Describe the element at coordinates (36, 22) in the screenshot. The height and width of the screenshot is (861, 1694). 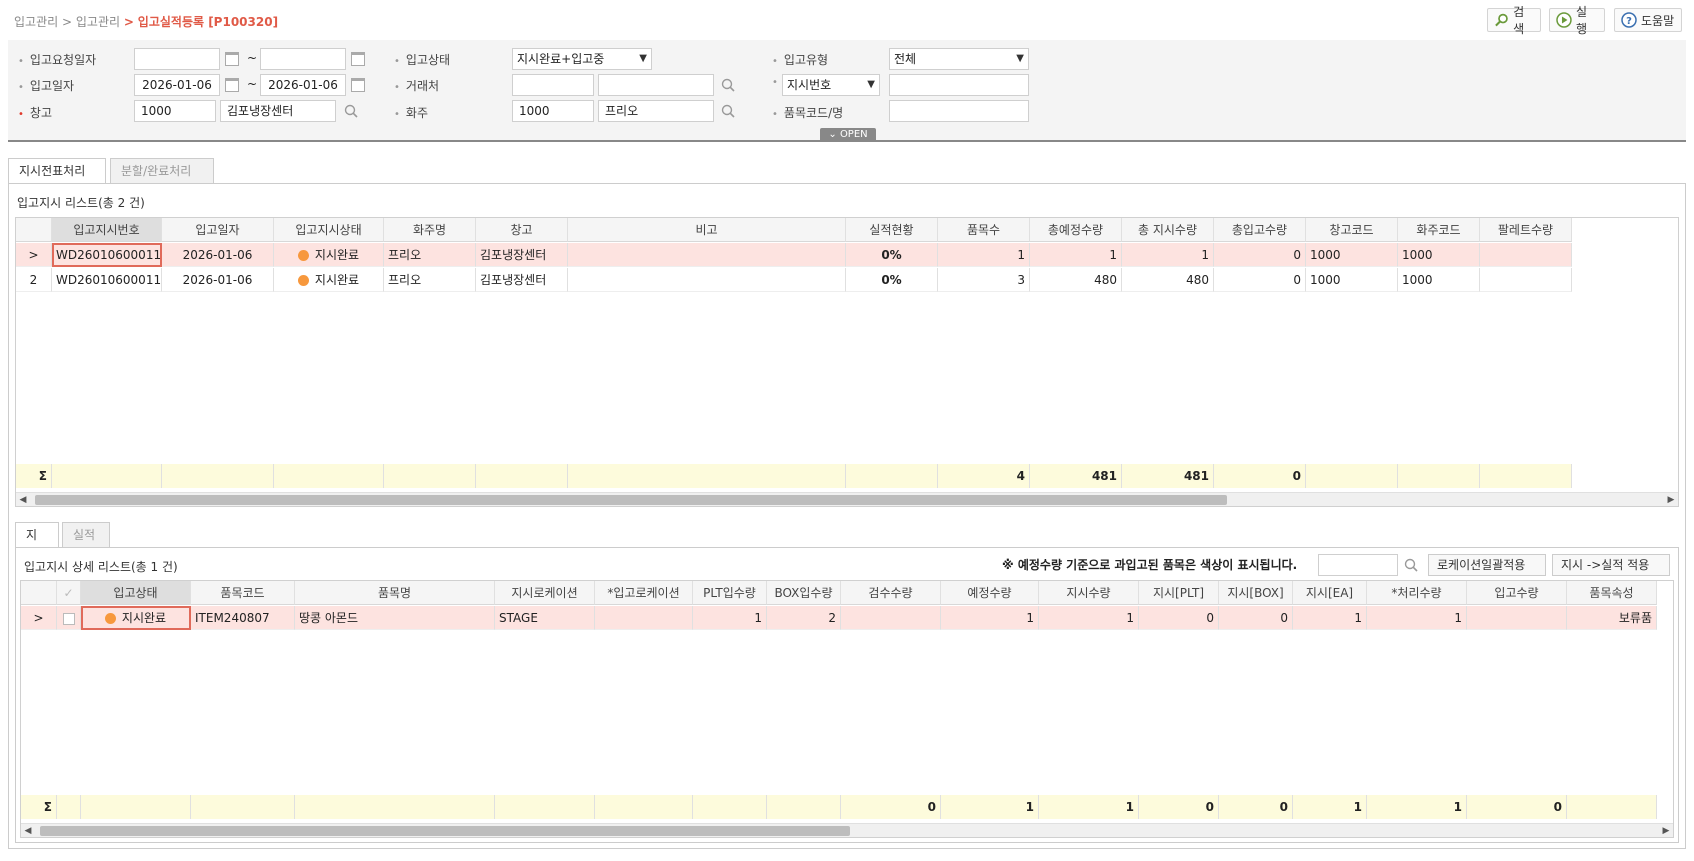
I see `breadcrumb-level1: 입고관리` at that location.